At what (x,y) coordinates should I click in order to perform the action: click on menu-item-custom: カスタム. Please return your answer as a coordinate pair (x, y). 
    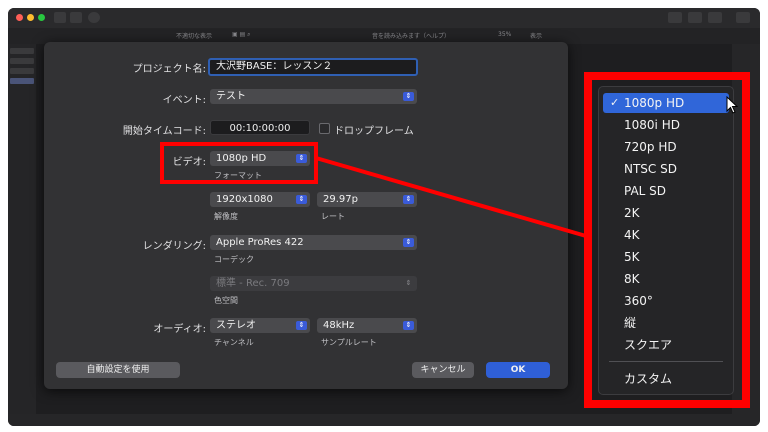
    Looking at the image, I should click on (666, 379).